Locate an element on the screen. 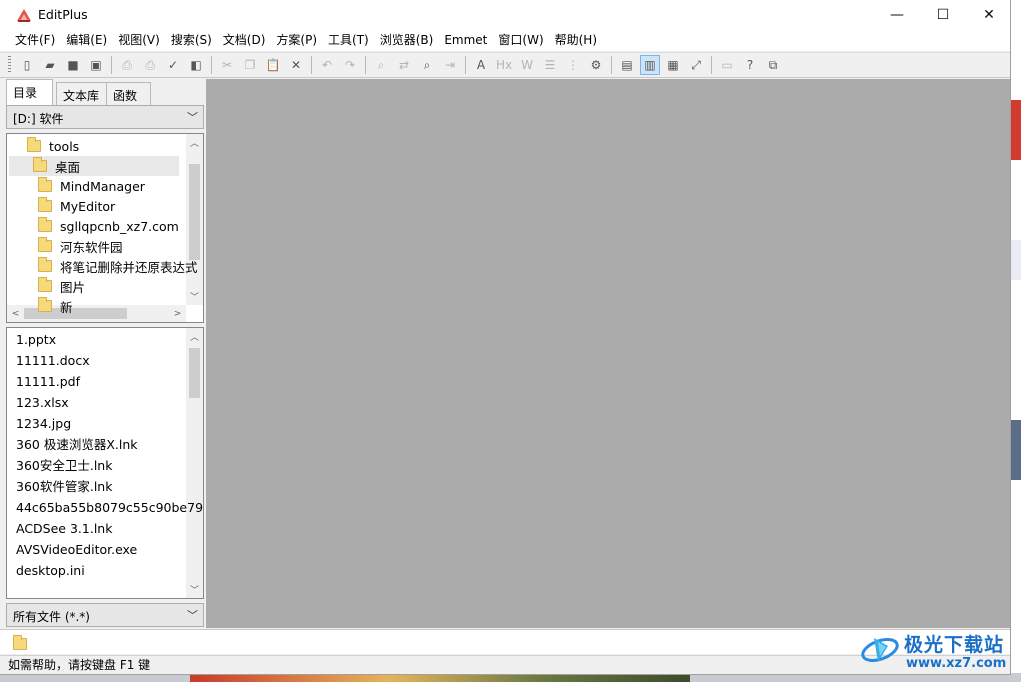  help-icon: ? is located at coordinates (750, 65).